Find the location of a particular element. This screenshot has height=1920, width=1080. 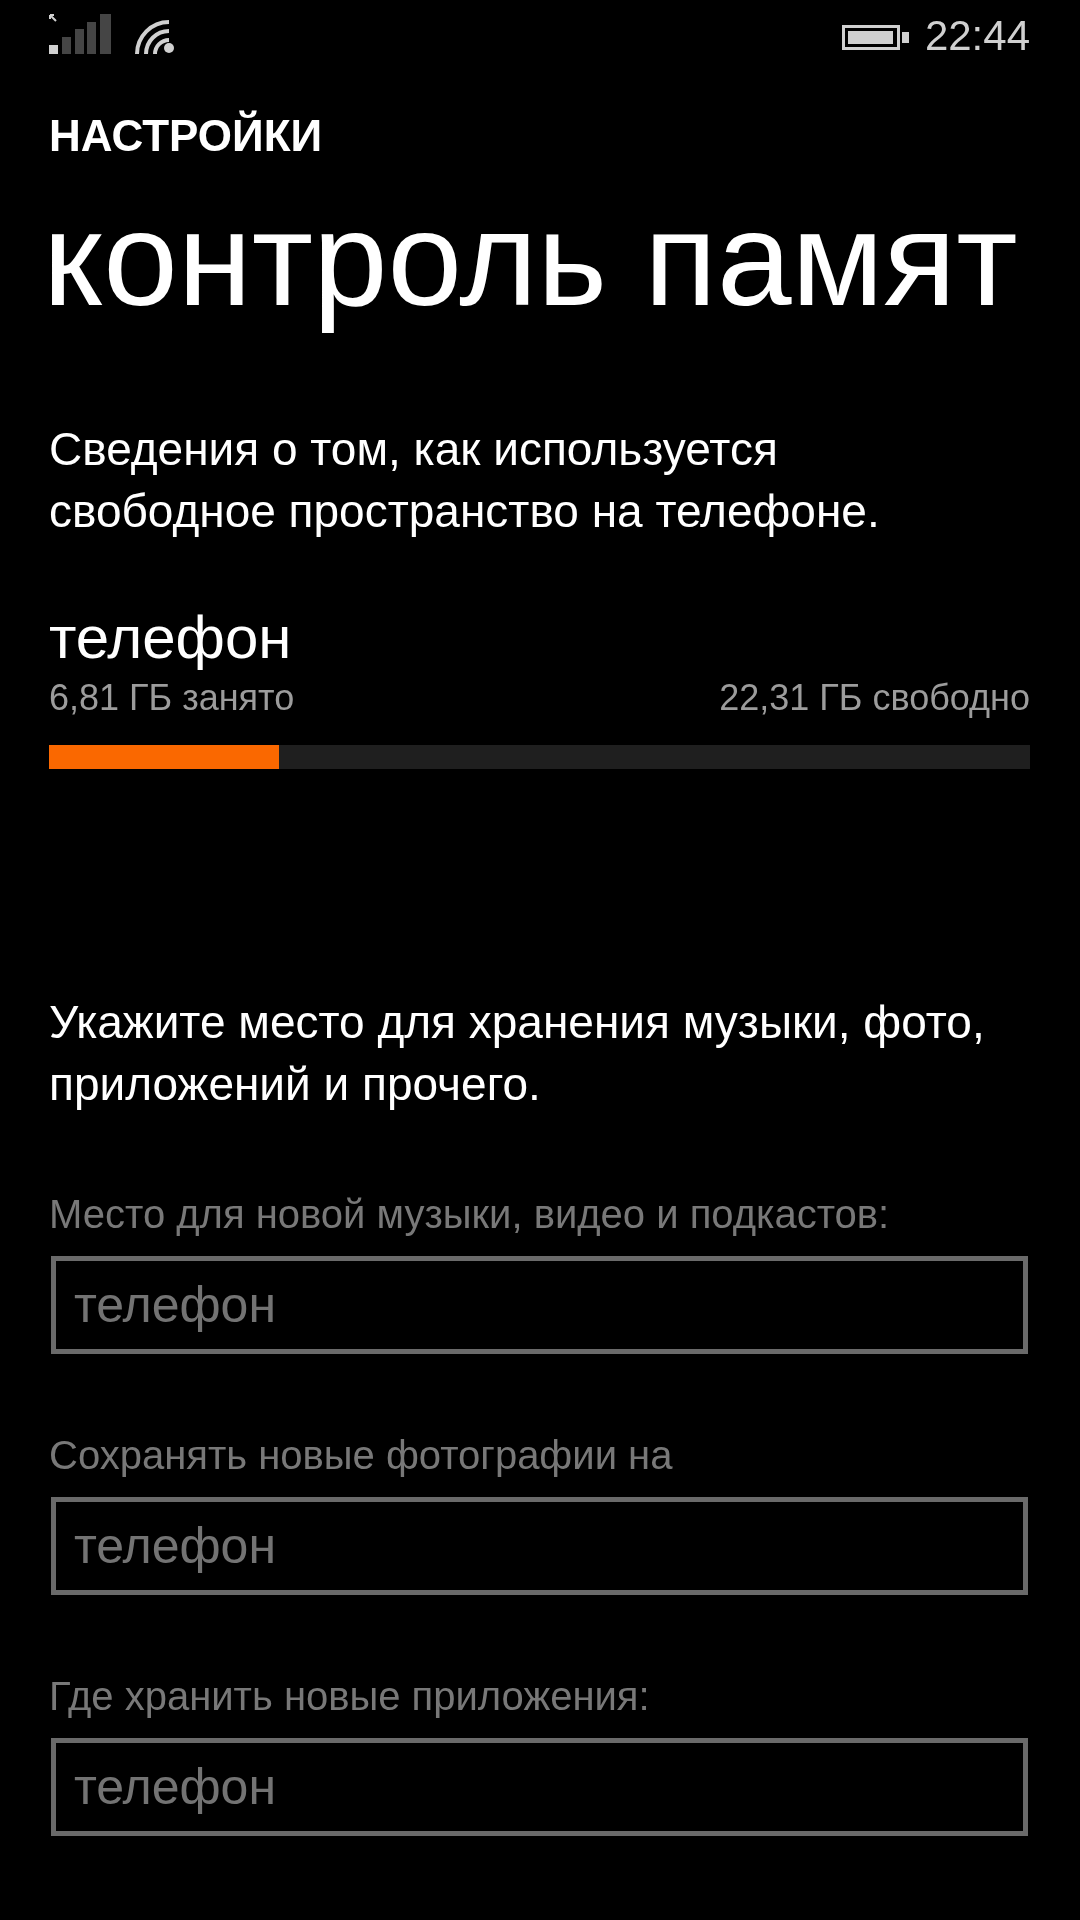

field-label: Место для новой музыки, видео и подкастов: is located at coordinates (470, 1214).